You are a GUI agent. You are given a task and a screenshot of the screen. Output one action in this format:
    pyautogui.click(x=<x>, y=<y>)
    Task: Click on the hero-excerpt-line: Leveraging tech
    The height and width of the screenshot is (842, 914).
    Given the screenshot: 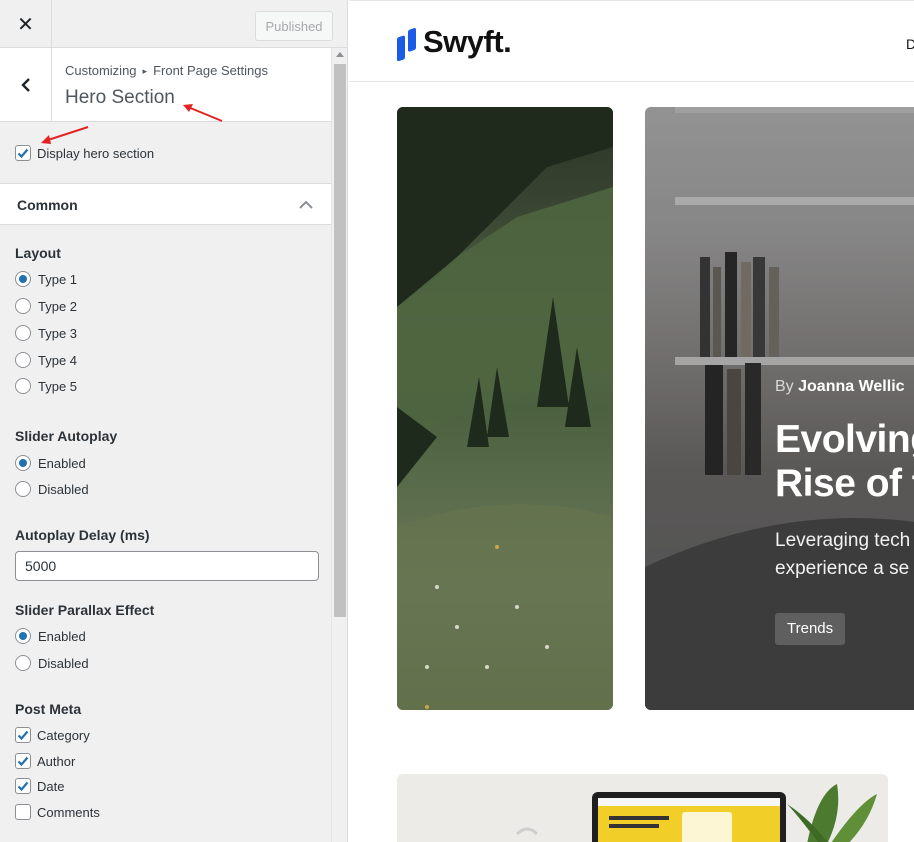 What is the action you would take?
    pyautogui.click(x=843, y=540)
    